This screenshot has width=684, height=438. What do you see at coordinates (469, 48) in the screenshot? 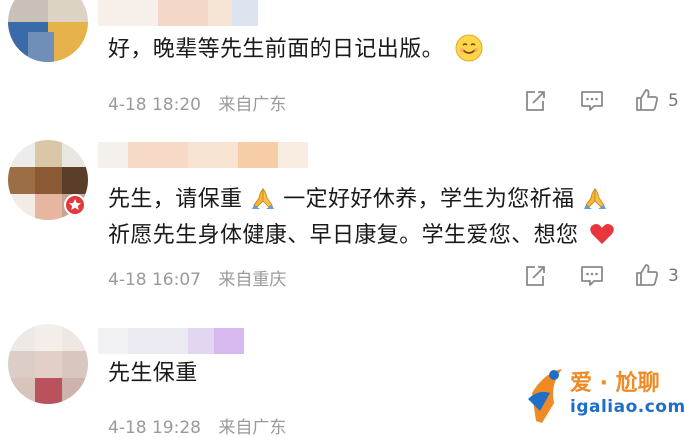
I see `smile-emoji` at bounding box center [469, 48].